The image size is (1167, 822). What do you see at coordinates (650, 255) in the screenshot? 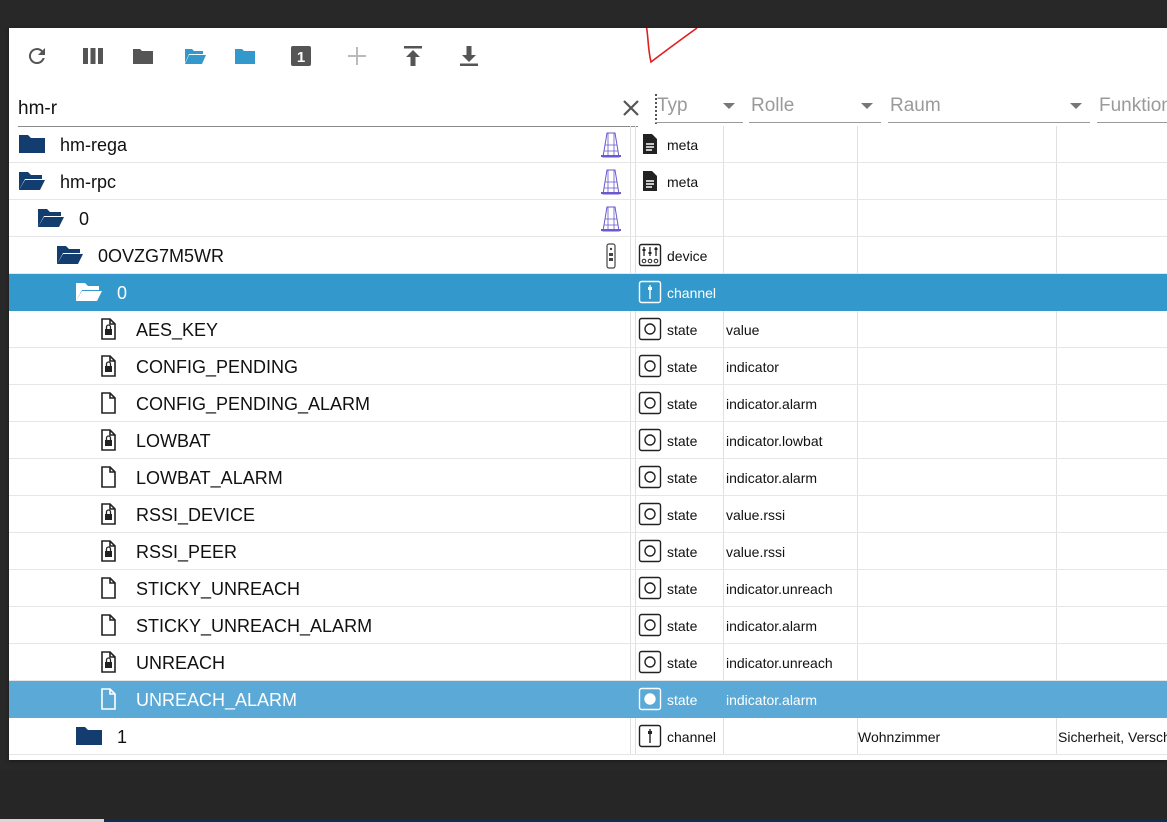
I see `device-icon` at bounding box center [650, 255].